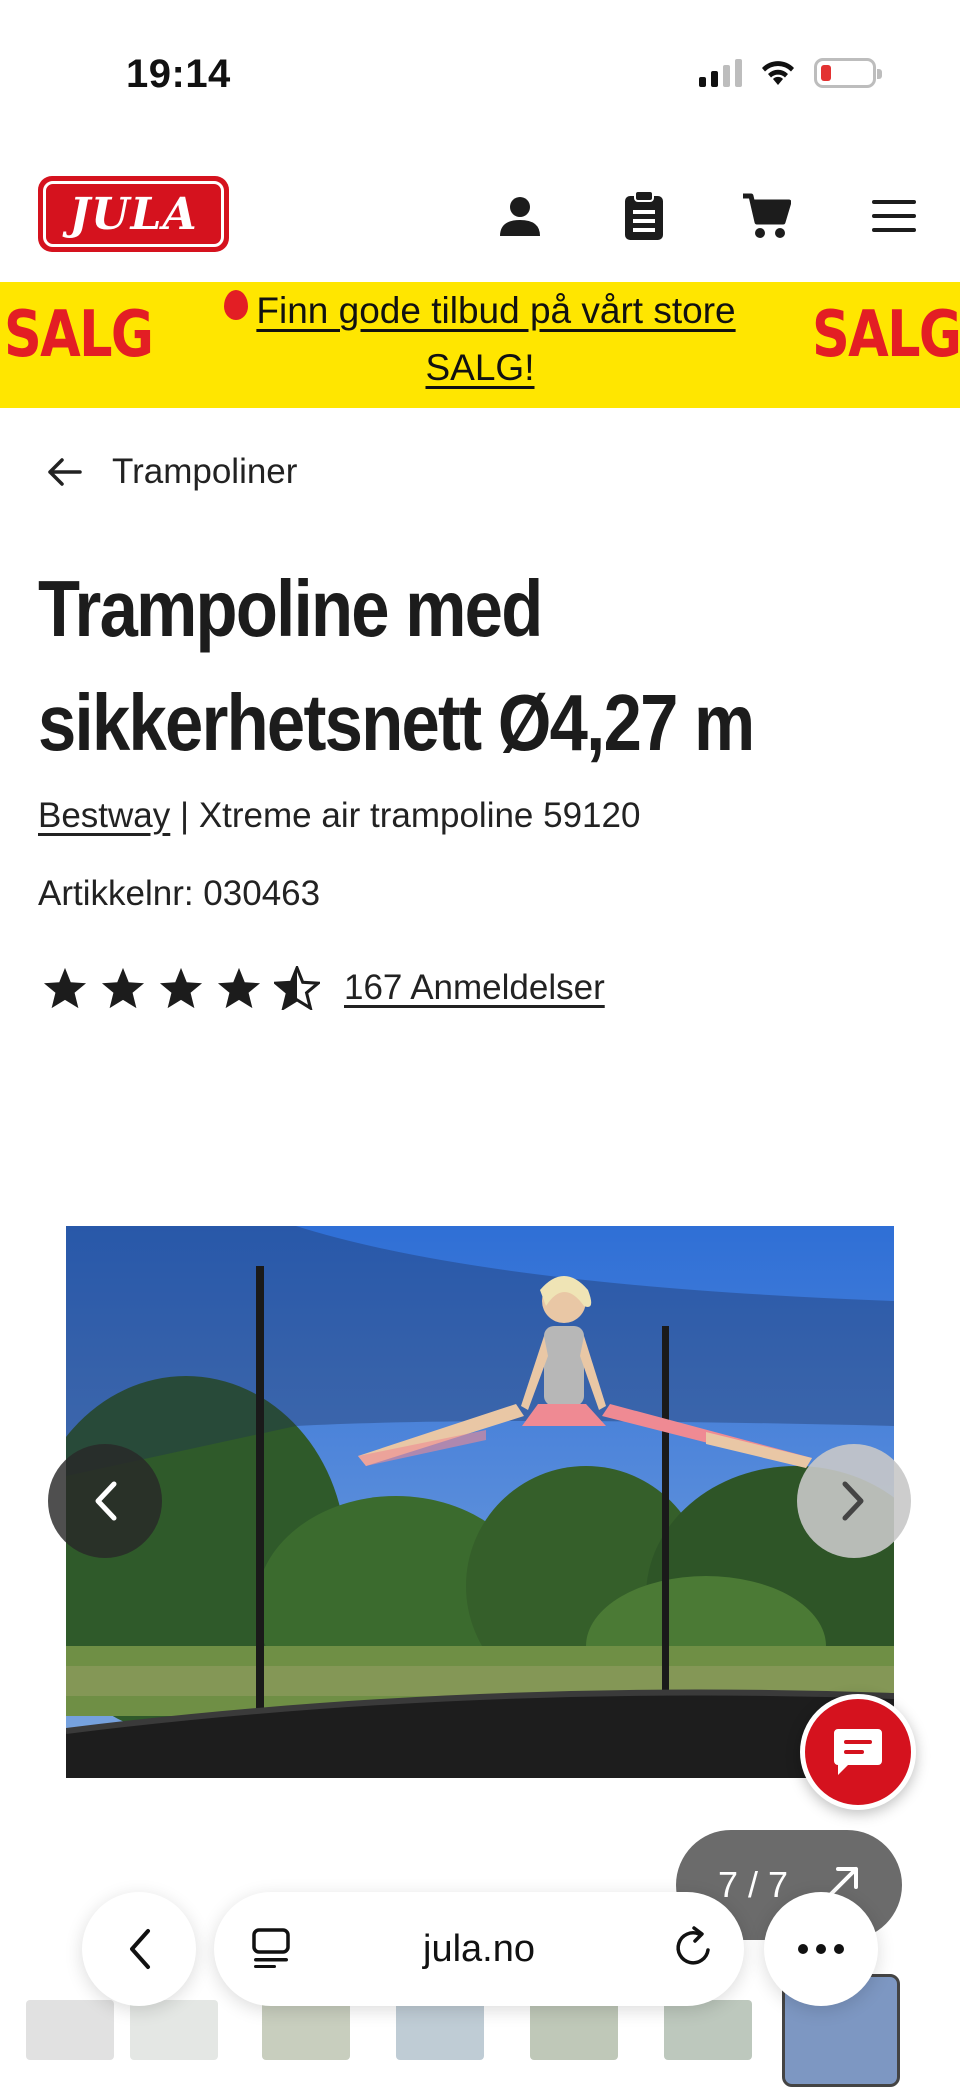  What do you see at coordinates (694, 1947) in the screenshot?
I see `reload-icon` at bounding box center [694, 1947].